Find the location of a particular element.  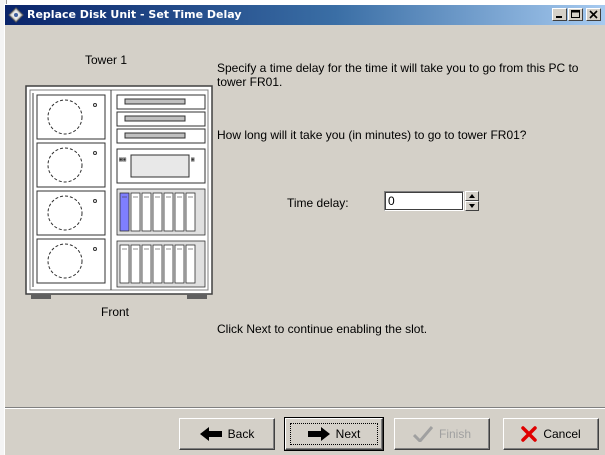

down-arrow-icon is located at coordinates (472, 206).